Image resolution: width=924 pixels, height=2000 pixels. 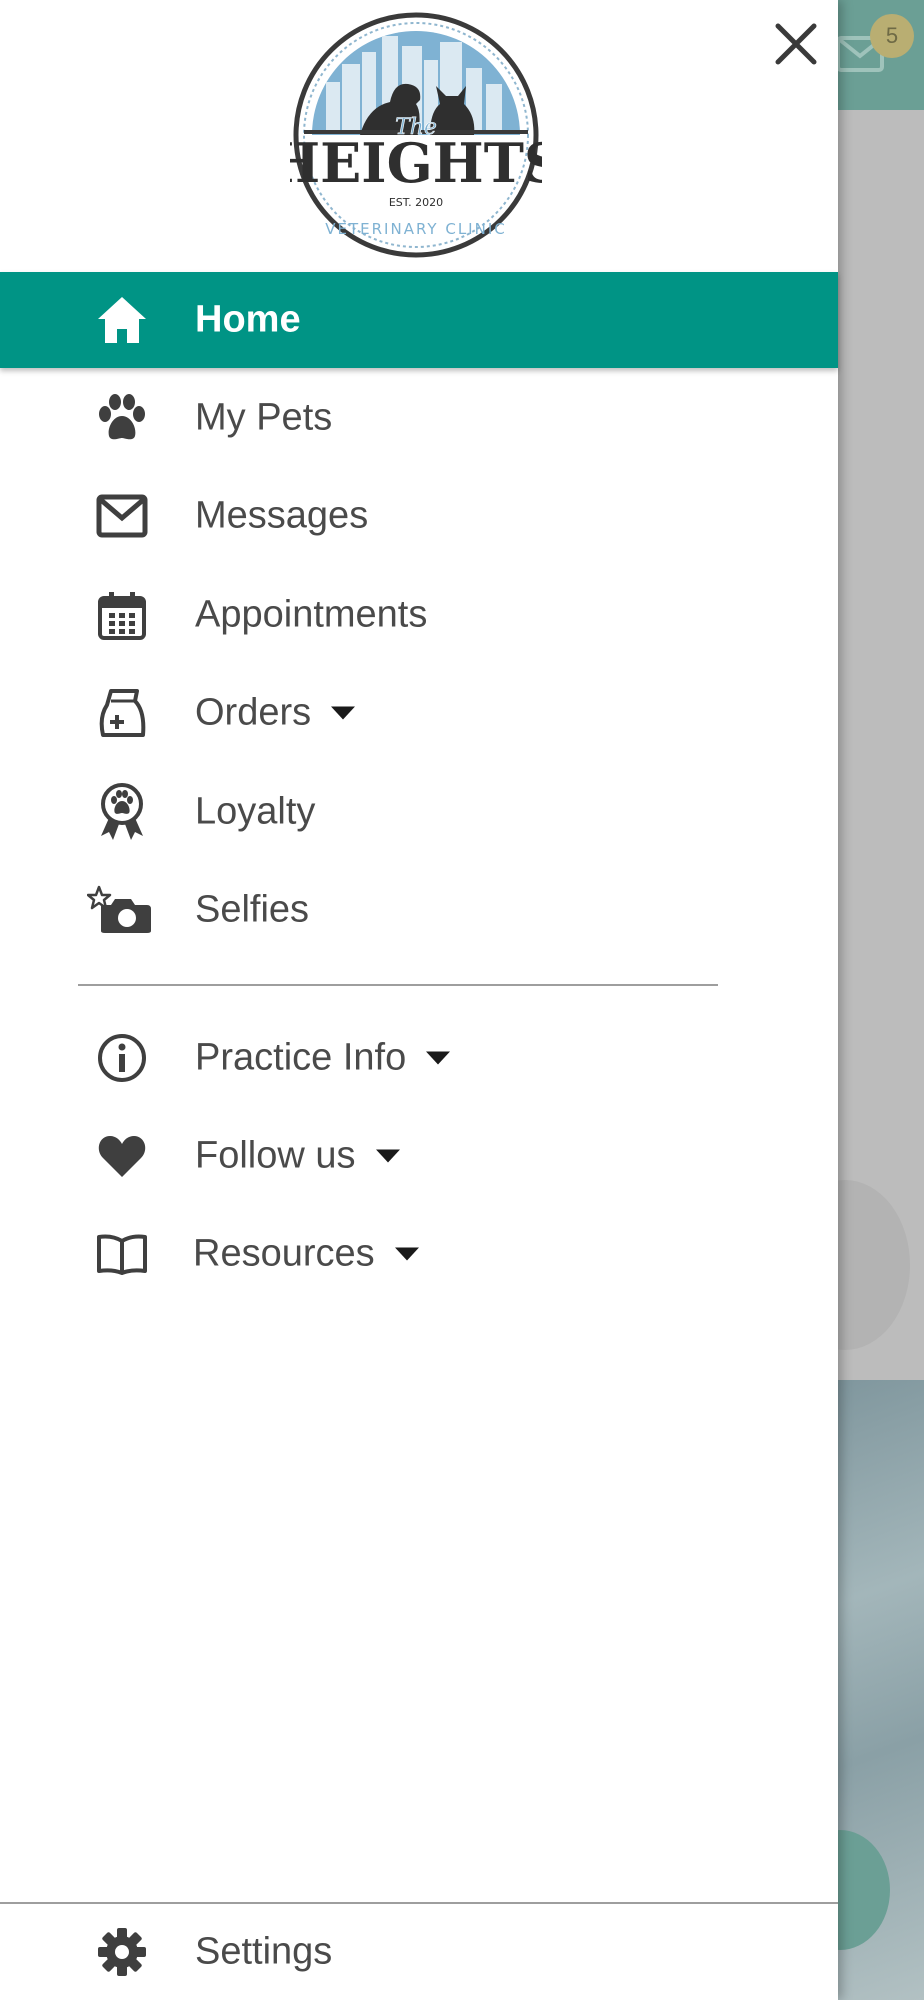 I want to click on menu-item-label: Orders, so click(x=275, y=713).